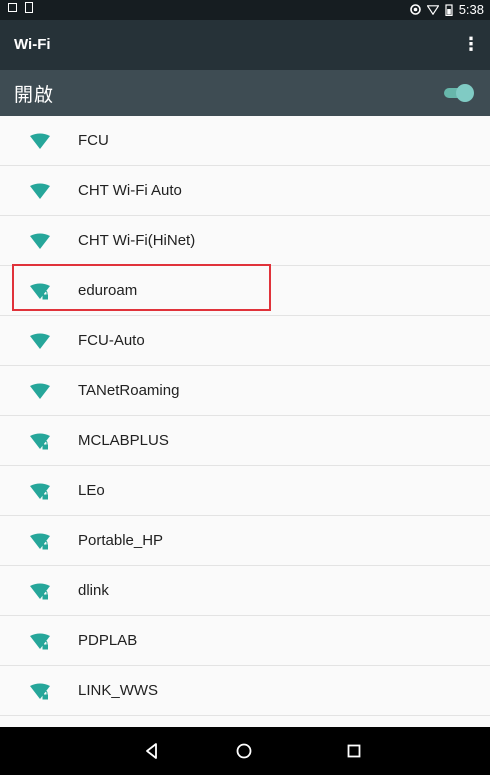  Describe the element at coordinates (93, 590) in the screenshot. I see `network-name: dlink` at that location.